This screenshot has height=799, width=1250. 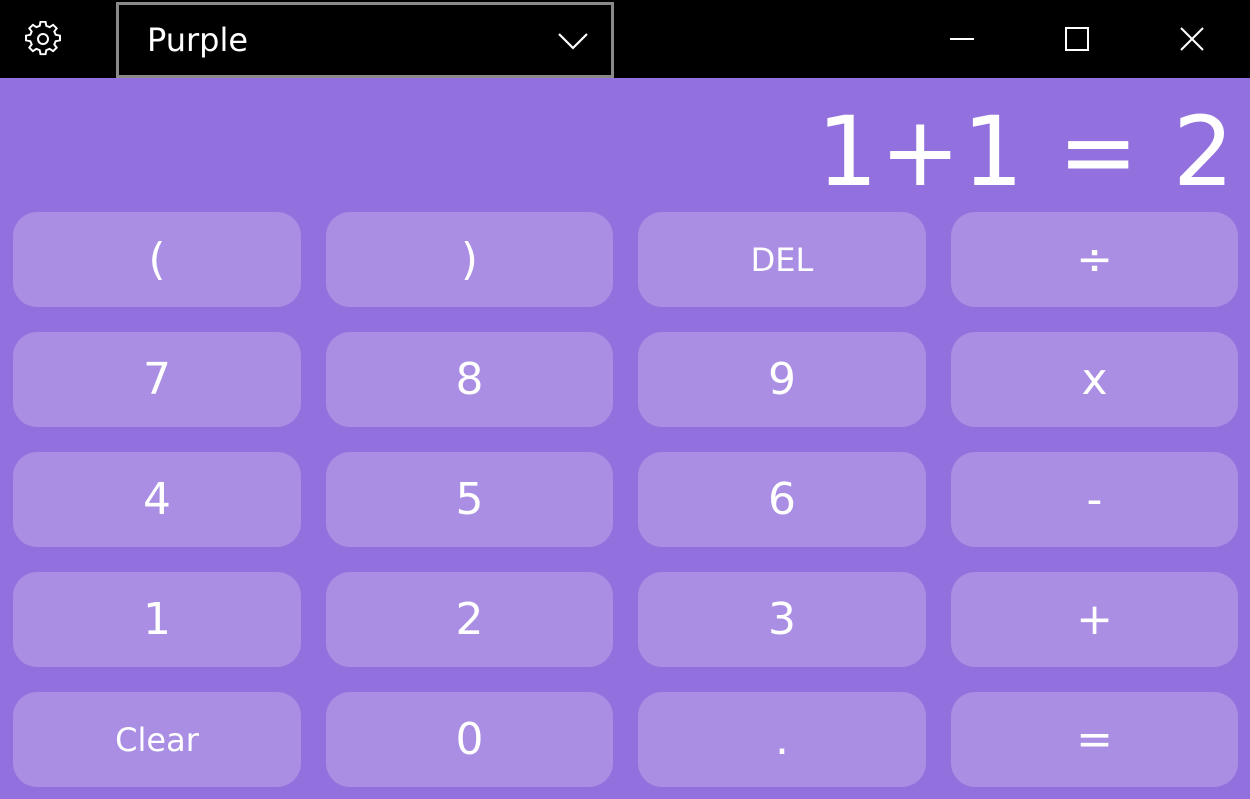 I want to click on close-icon, so click(x=1192, y=39).